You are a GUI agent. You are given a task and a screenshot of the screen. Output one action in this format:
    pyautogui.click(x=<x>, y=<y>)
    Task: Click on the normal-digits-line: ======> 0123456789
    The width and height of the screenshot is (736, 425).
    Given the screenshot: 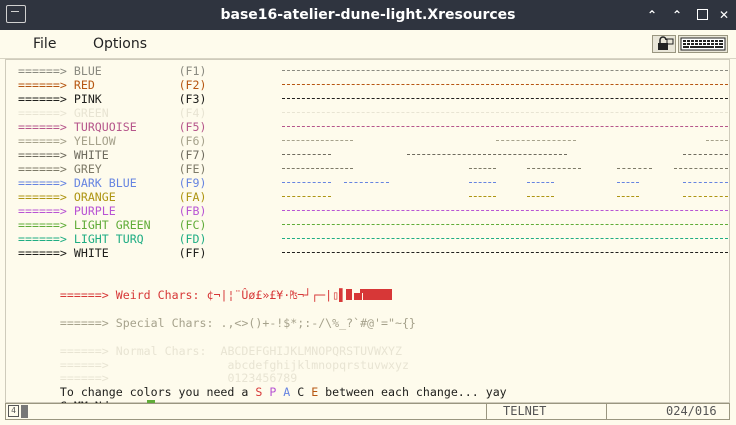 What is the action you would take?
    pyautogui.click(x=157, y=371)
    